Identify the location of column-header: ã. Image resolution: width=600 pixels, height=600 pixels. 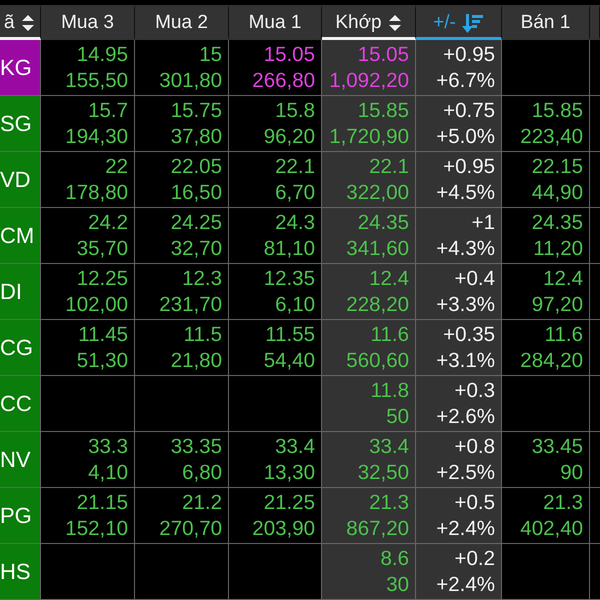
(20, 22).